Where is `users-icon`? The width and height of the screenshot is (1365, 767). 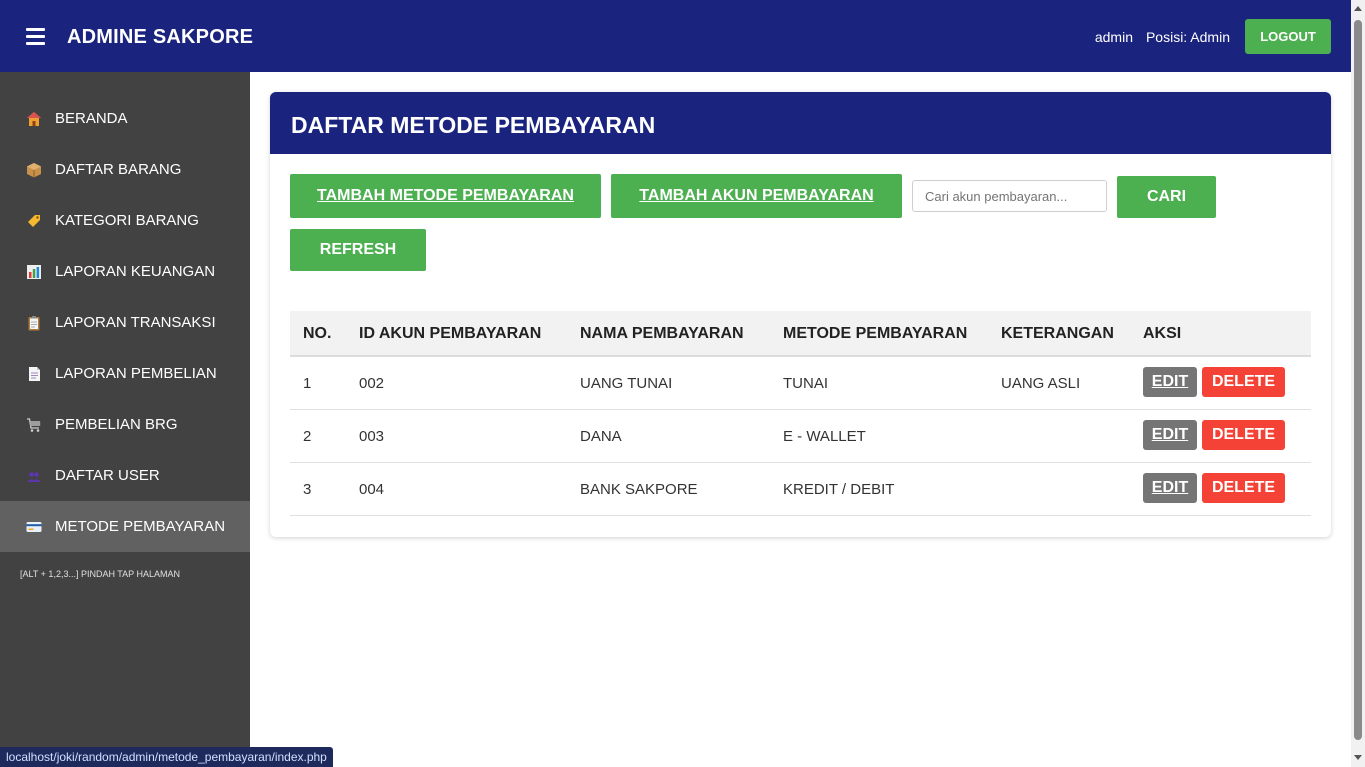
users-icon is located at coordinates (34, 476).